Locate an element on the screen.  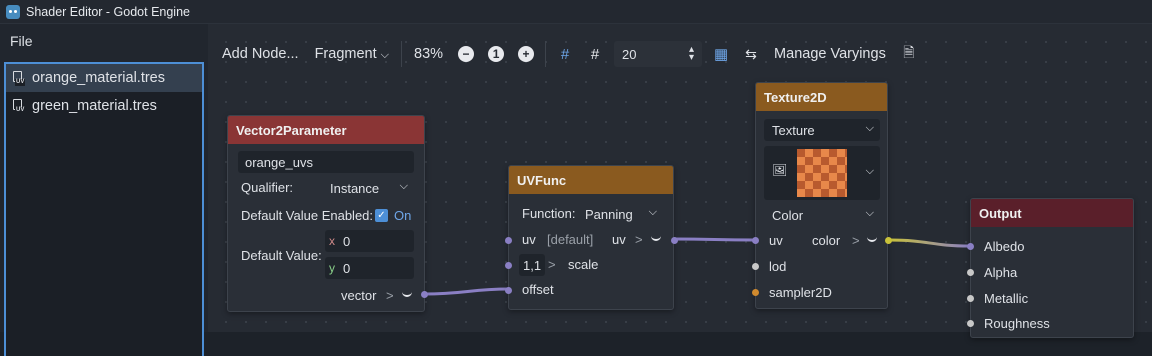
wire-uv-uv is located at coordinates (714, 239).